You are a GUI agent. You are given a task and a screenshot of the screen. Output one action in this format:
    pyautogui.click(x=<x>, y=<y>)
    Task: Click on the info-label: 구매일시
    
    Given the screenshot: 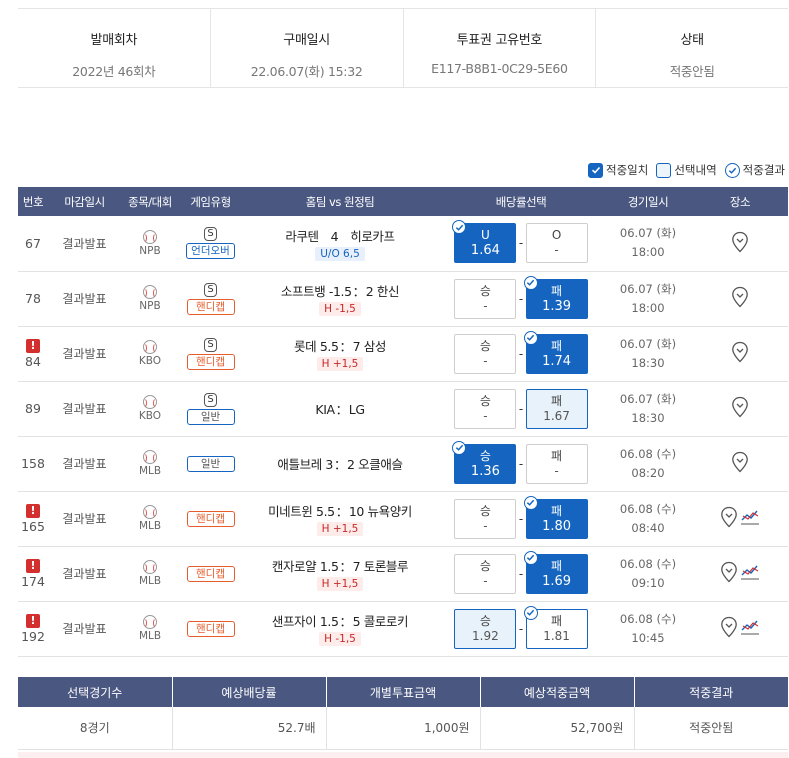 What is the action you would take?
    pyautogui.click(x=306, y=40)
    